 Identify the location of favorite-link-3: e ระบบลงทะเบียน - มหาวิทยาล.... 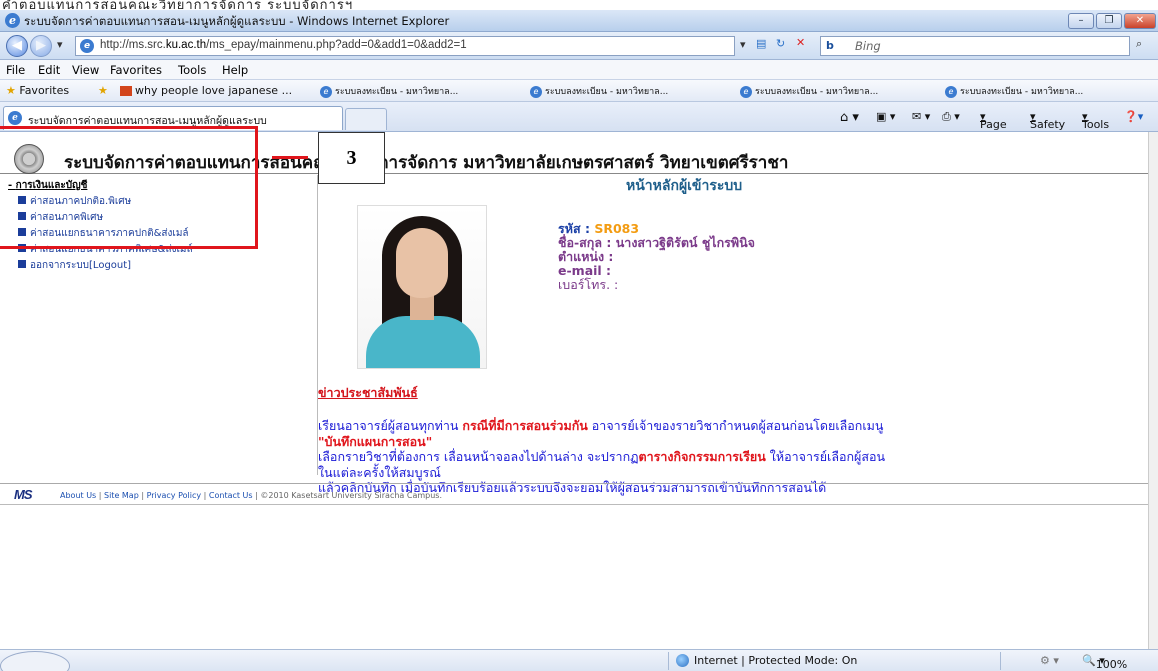
(599, 91).